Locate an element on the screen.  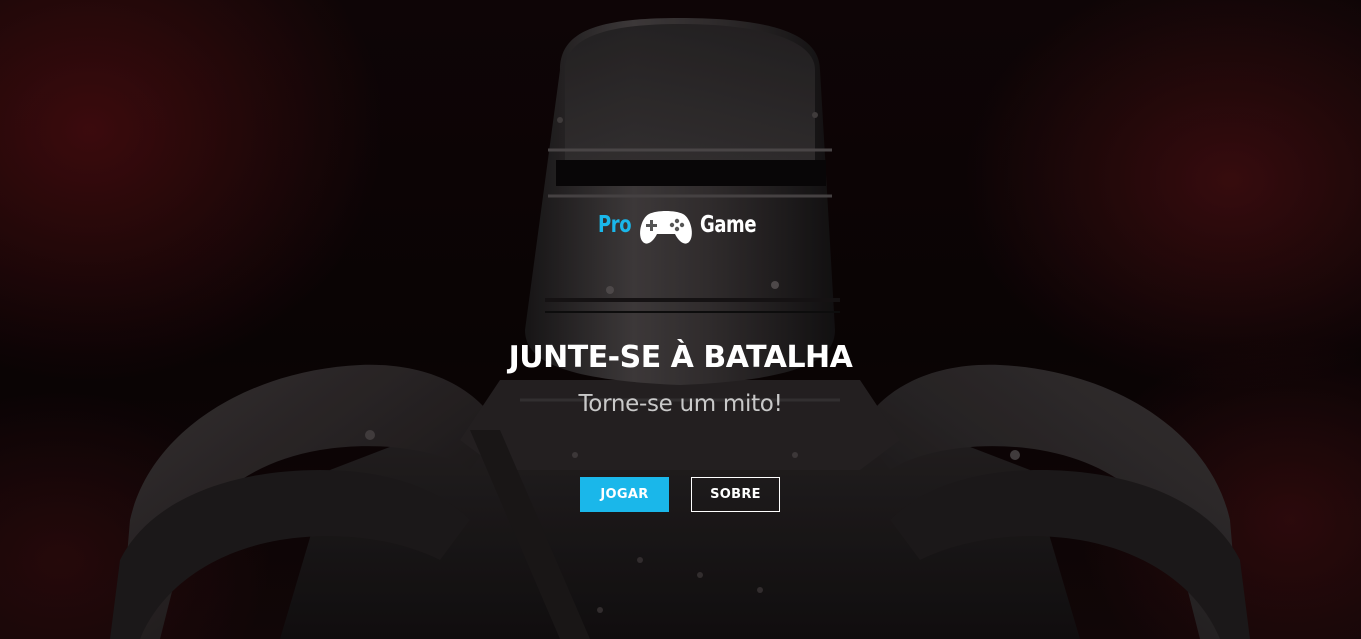
play-button: JOGAR is located at coordinates (624, 494).